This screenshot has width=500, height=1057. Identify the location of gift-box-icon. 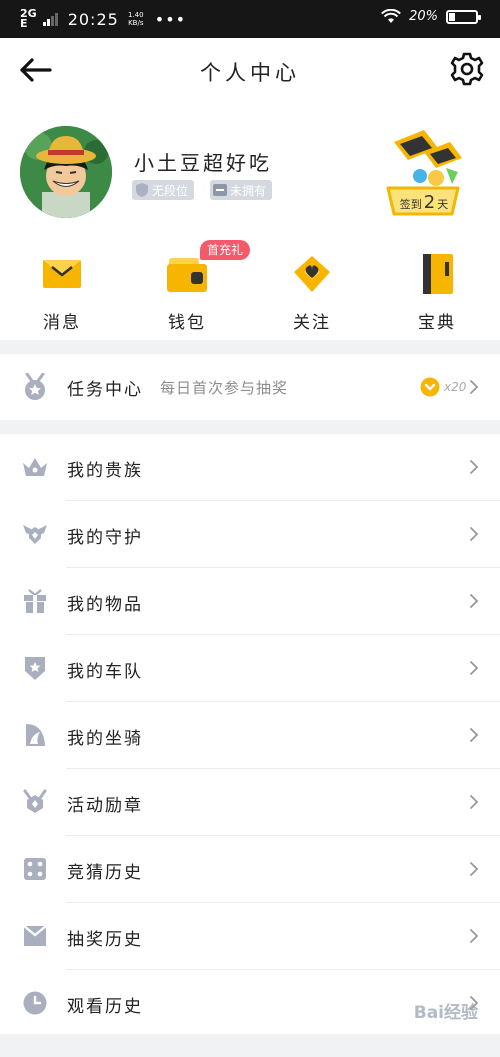
(35, 601).